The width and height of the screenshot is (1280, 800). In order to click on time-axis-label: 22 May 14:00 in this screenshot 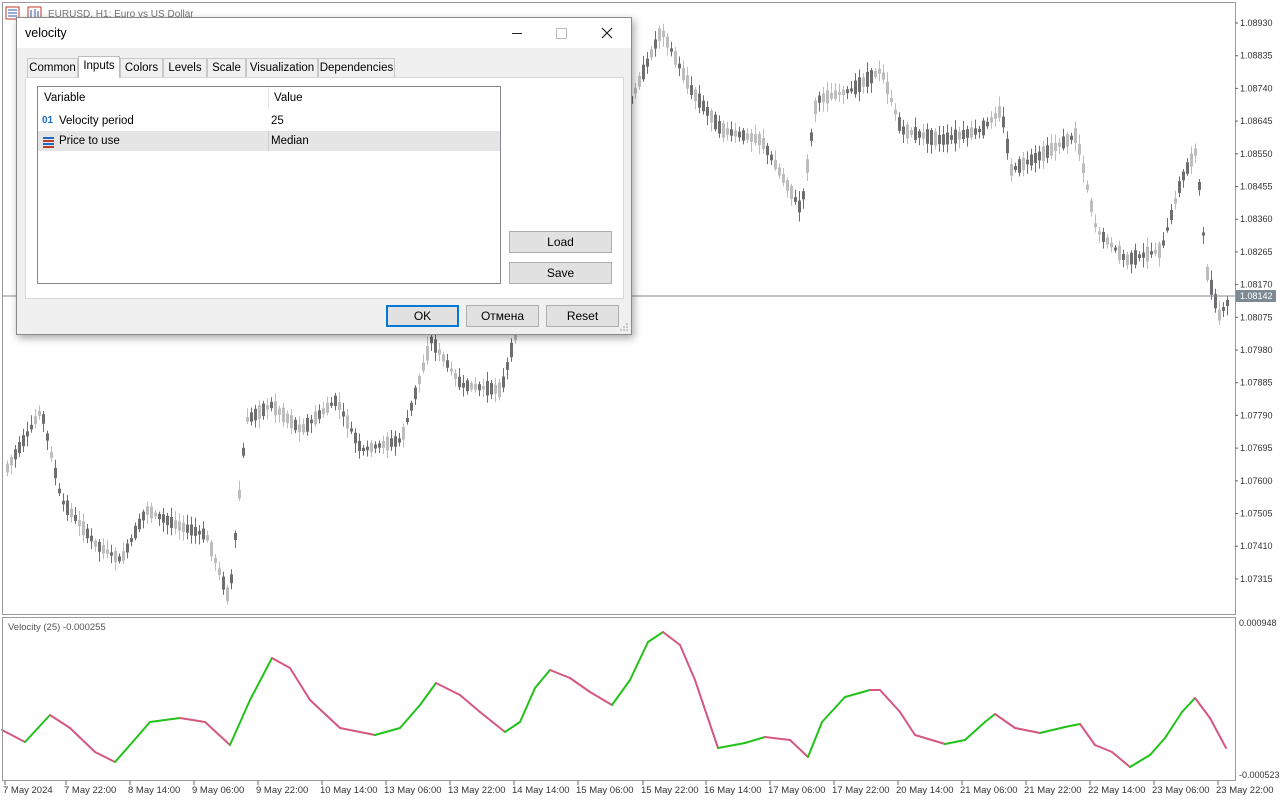, I will do `click(1117, 790)`.